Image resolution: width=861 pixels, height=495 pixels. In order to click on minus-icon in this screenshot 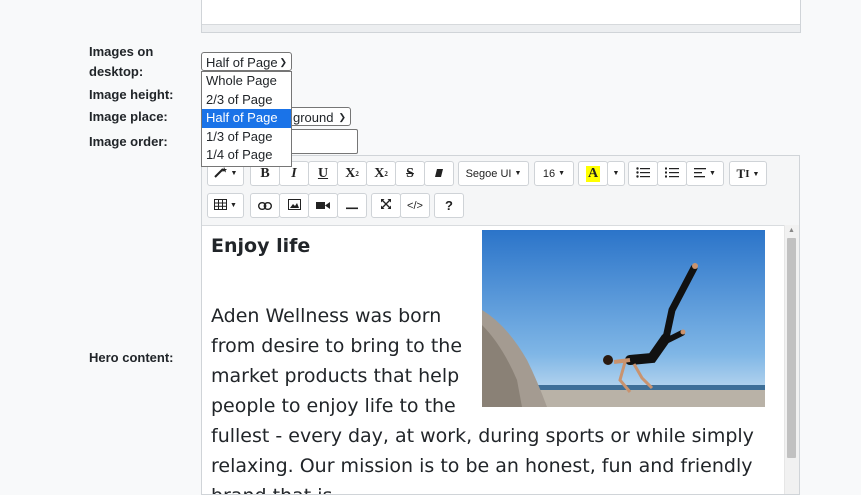, I will do `click(352, 206)`.